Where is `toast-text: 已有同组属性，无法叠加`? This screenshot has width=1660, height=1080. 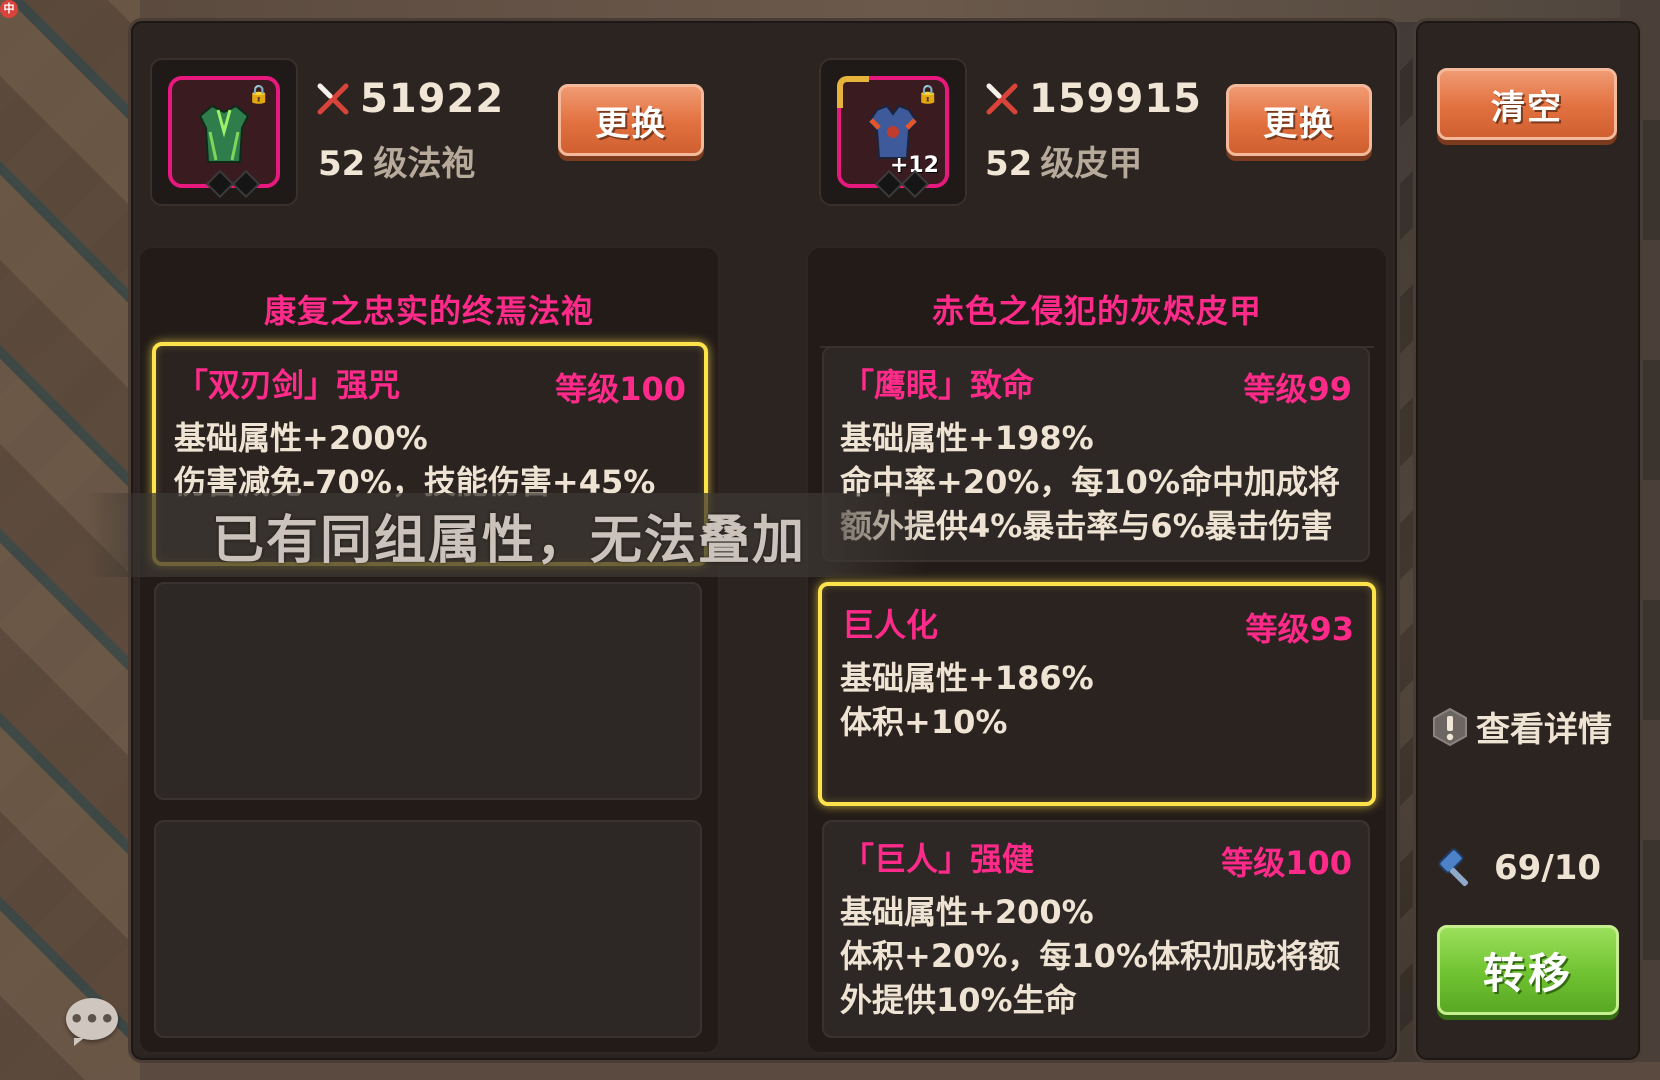 toast-text: 已有同组属性，无法叠加 is located at coordinates (509, 540).